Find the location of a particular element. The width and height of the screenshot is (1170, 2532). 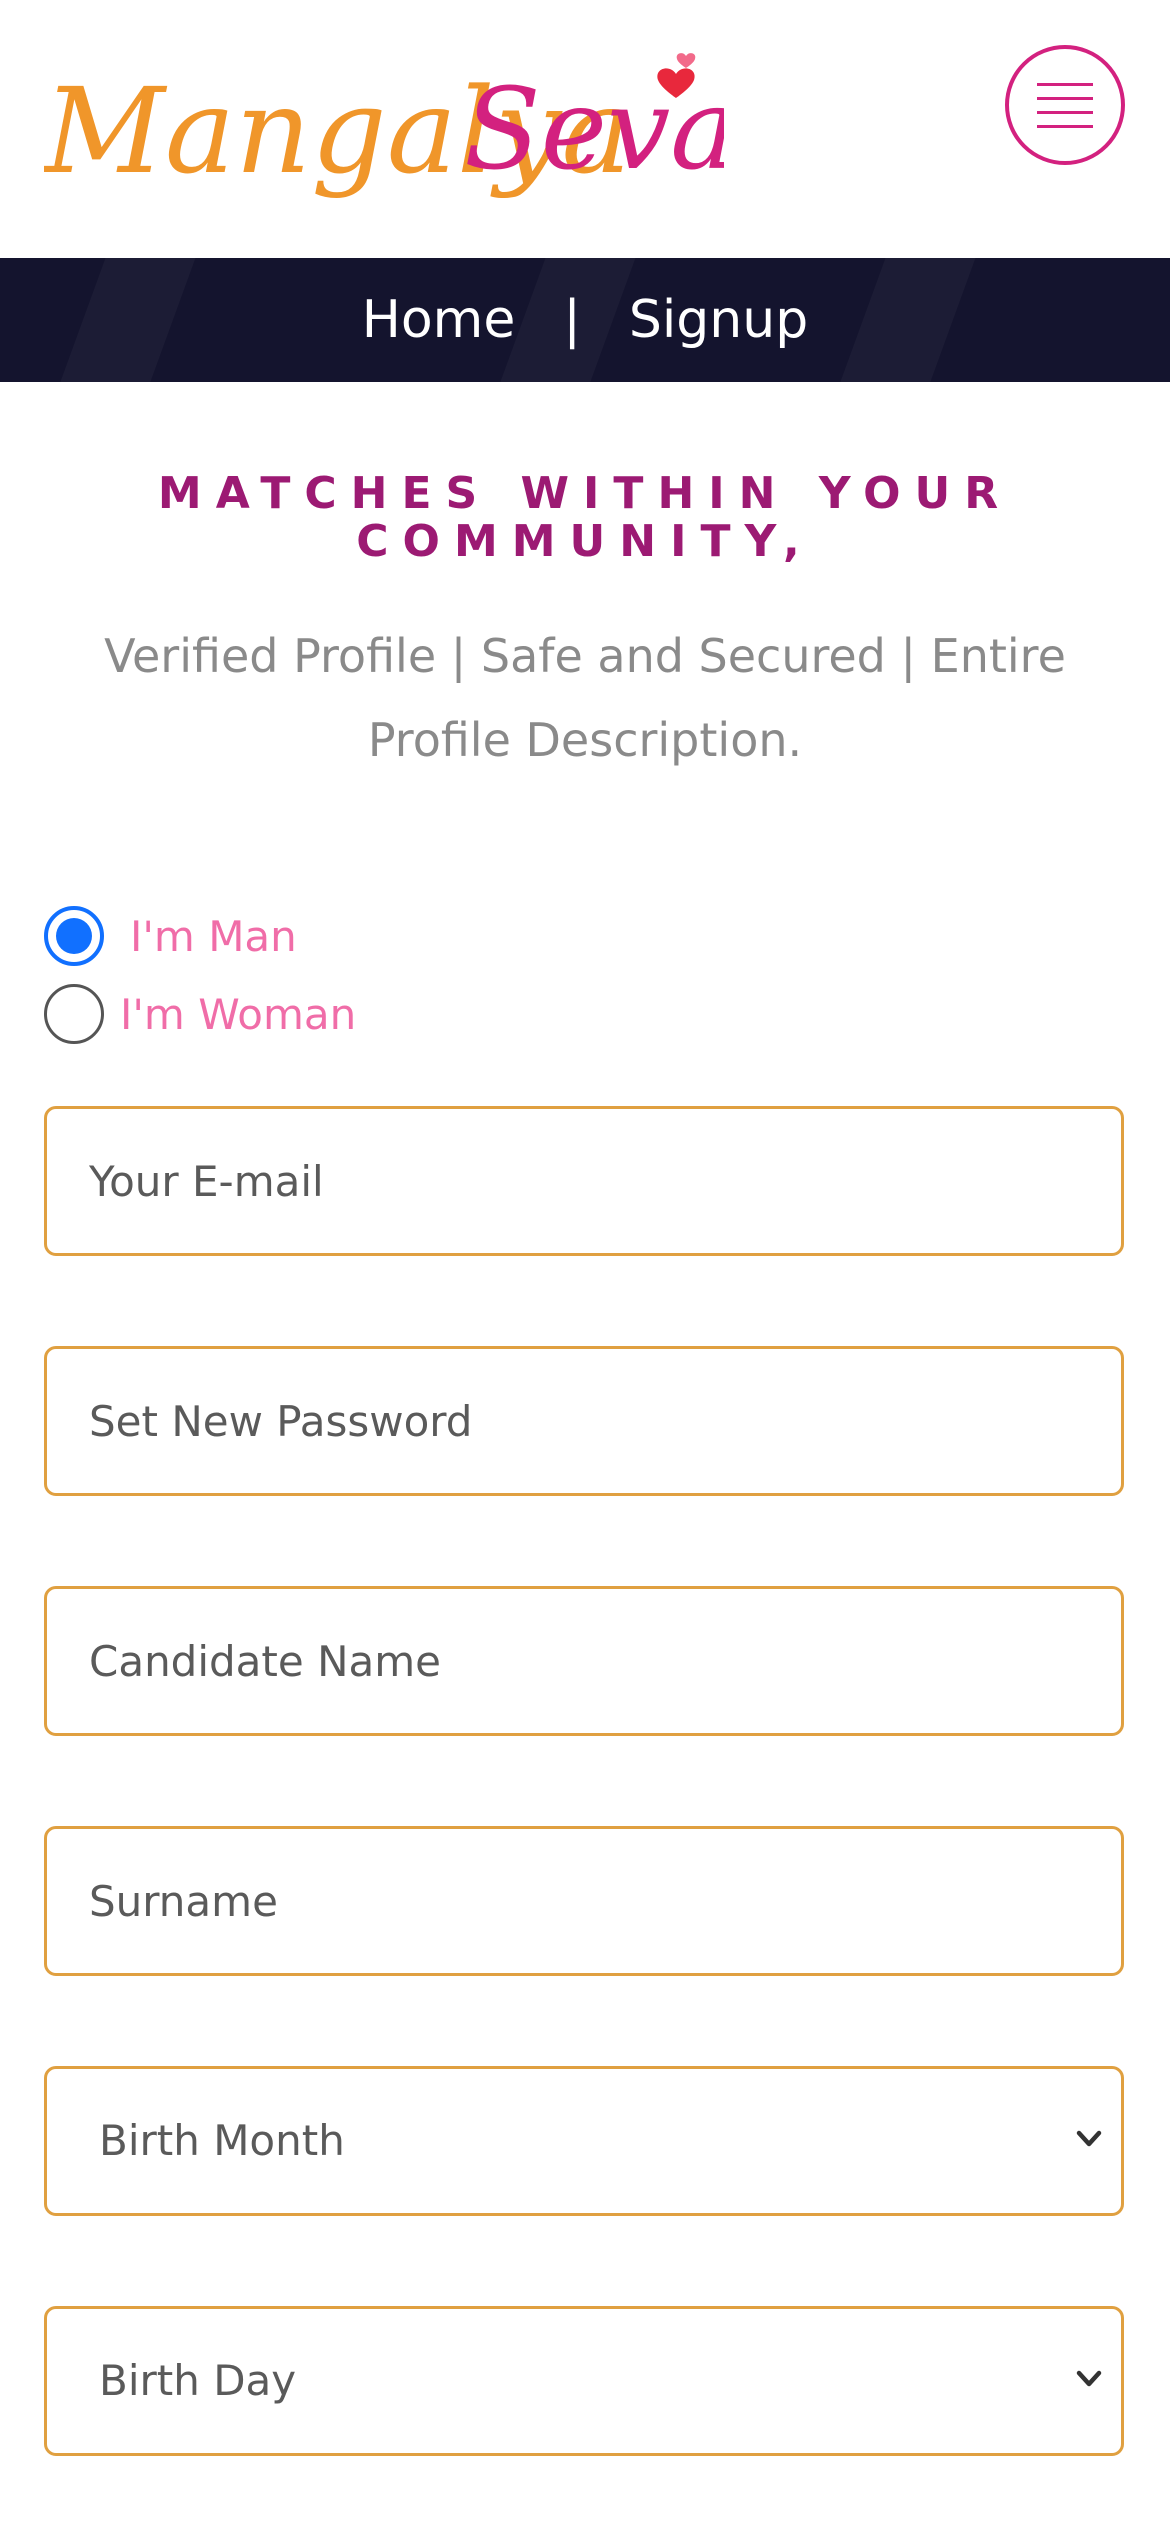

brand-logo: Mangalya Sevai is located at coordinates (384, 135).